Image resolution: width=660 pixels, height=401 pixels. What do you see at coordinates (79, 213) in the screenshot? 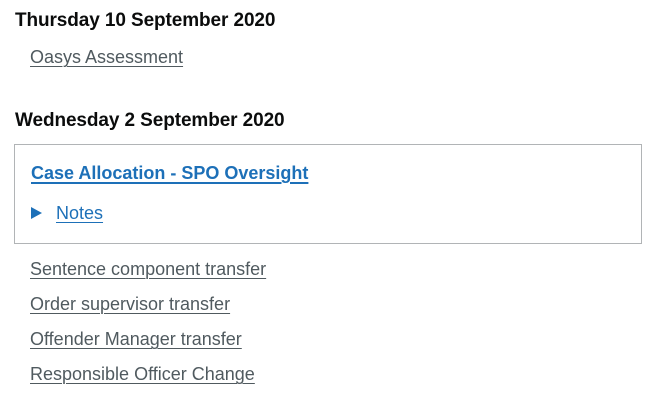
I see `notes-summary-label: Notes` at bounding box center [79, 213].